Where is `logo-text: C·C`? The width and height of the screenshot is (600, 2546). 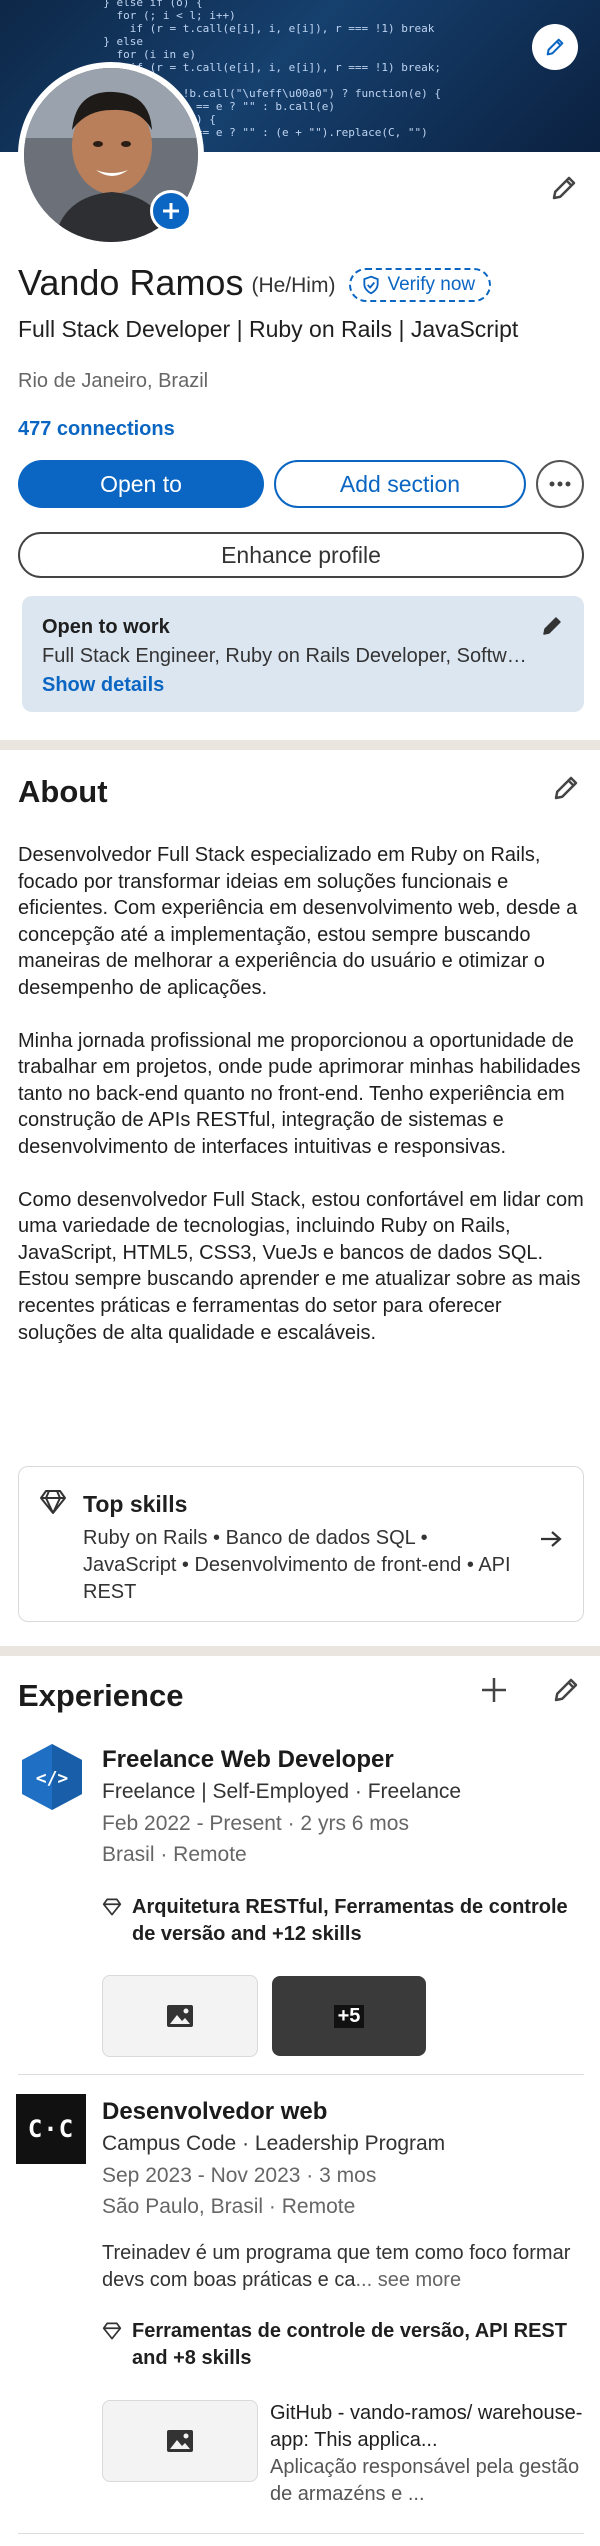
logo-text: C·C is located at coordinates (51, 2129).